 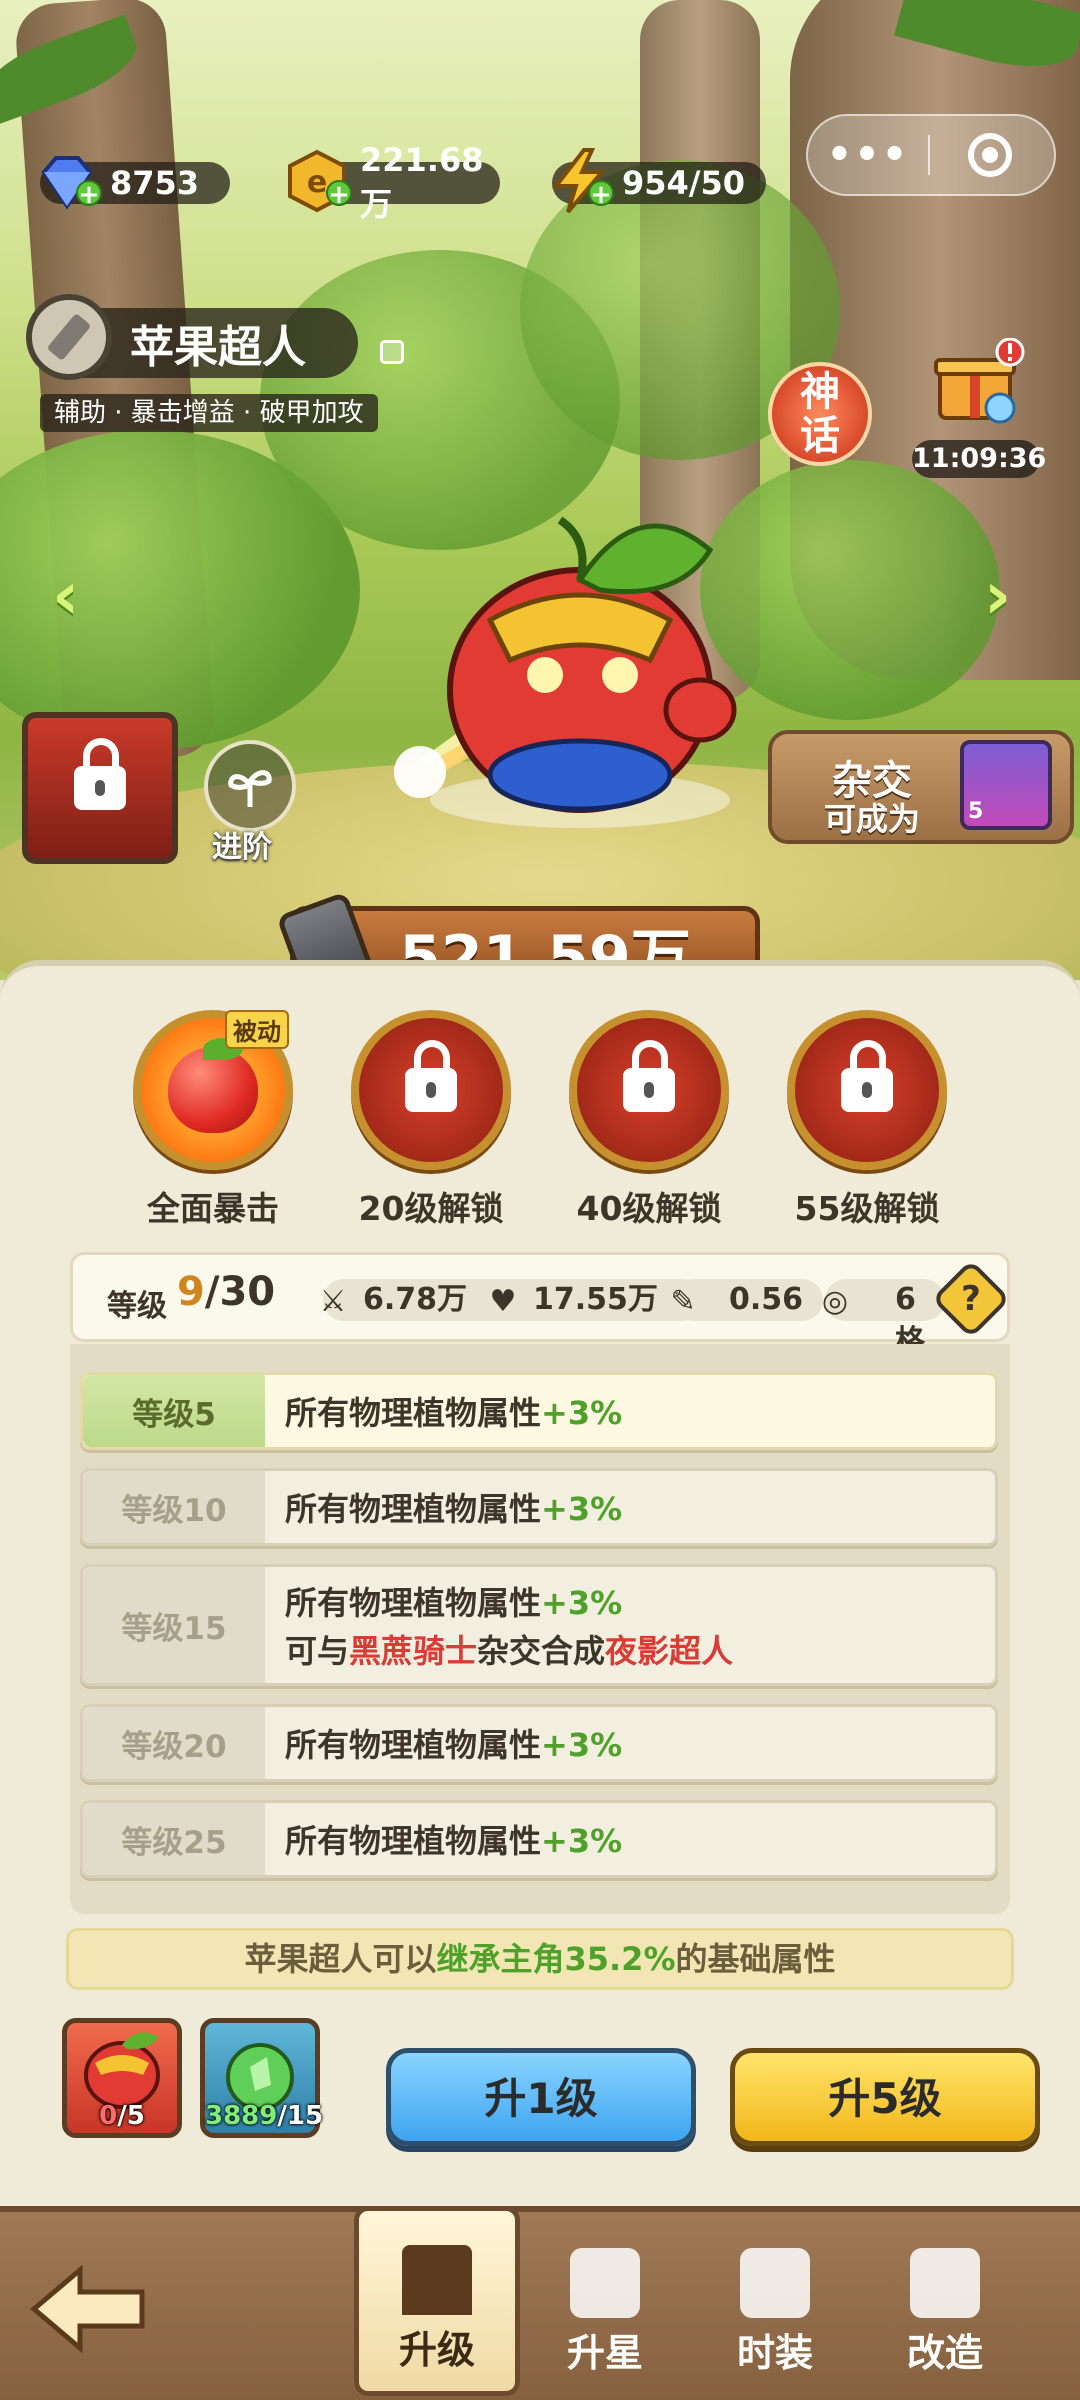 What do you see at coordinates (850, 590) in the screenshot?
I see `bush` at bounding box center [850, 590].